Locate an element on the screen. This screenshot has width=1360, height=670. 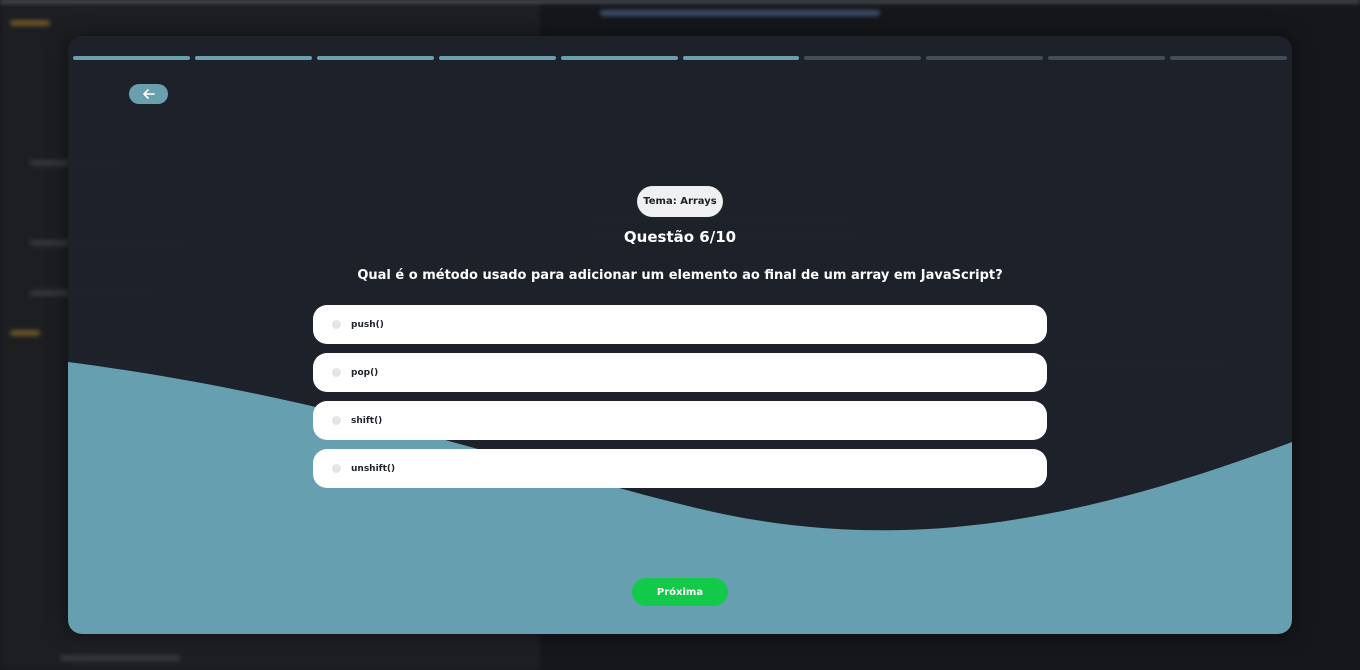
answer-option: shift() is located at coordinates (680, 420).